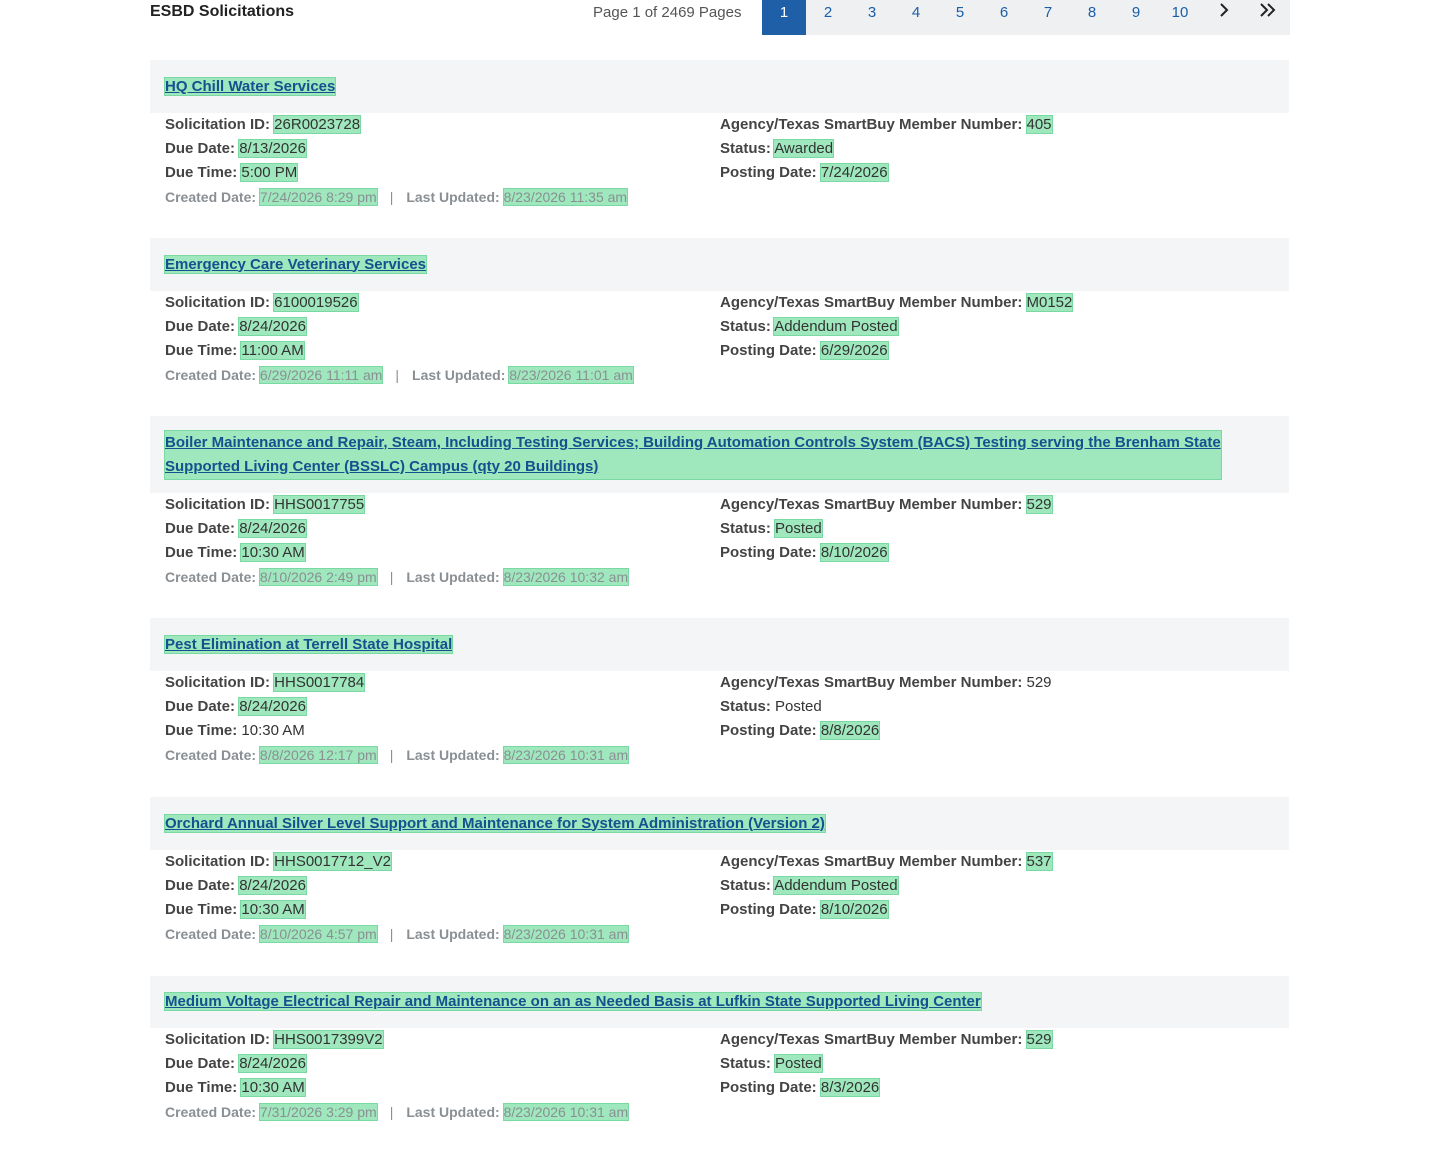  I want to click on solicitation-id-value: 6100019526, so click(316, 302).